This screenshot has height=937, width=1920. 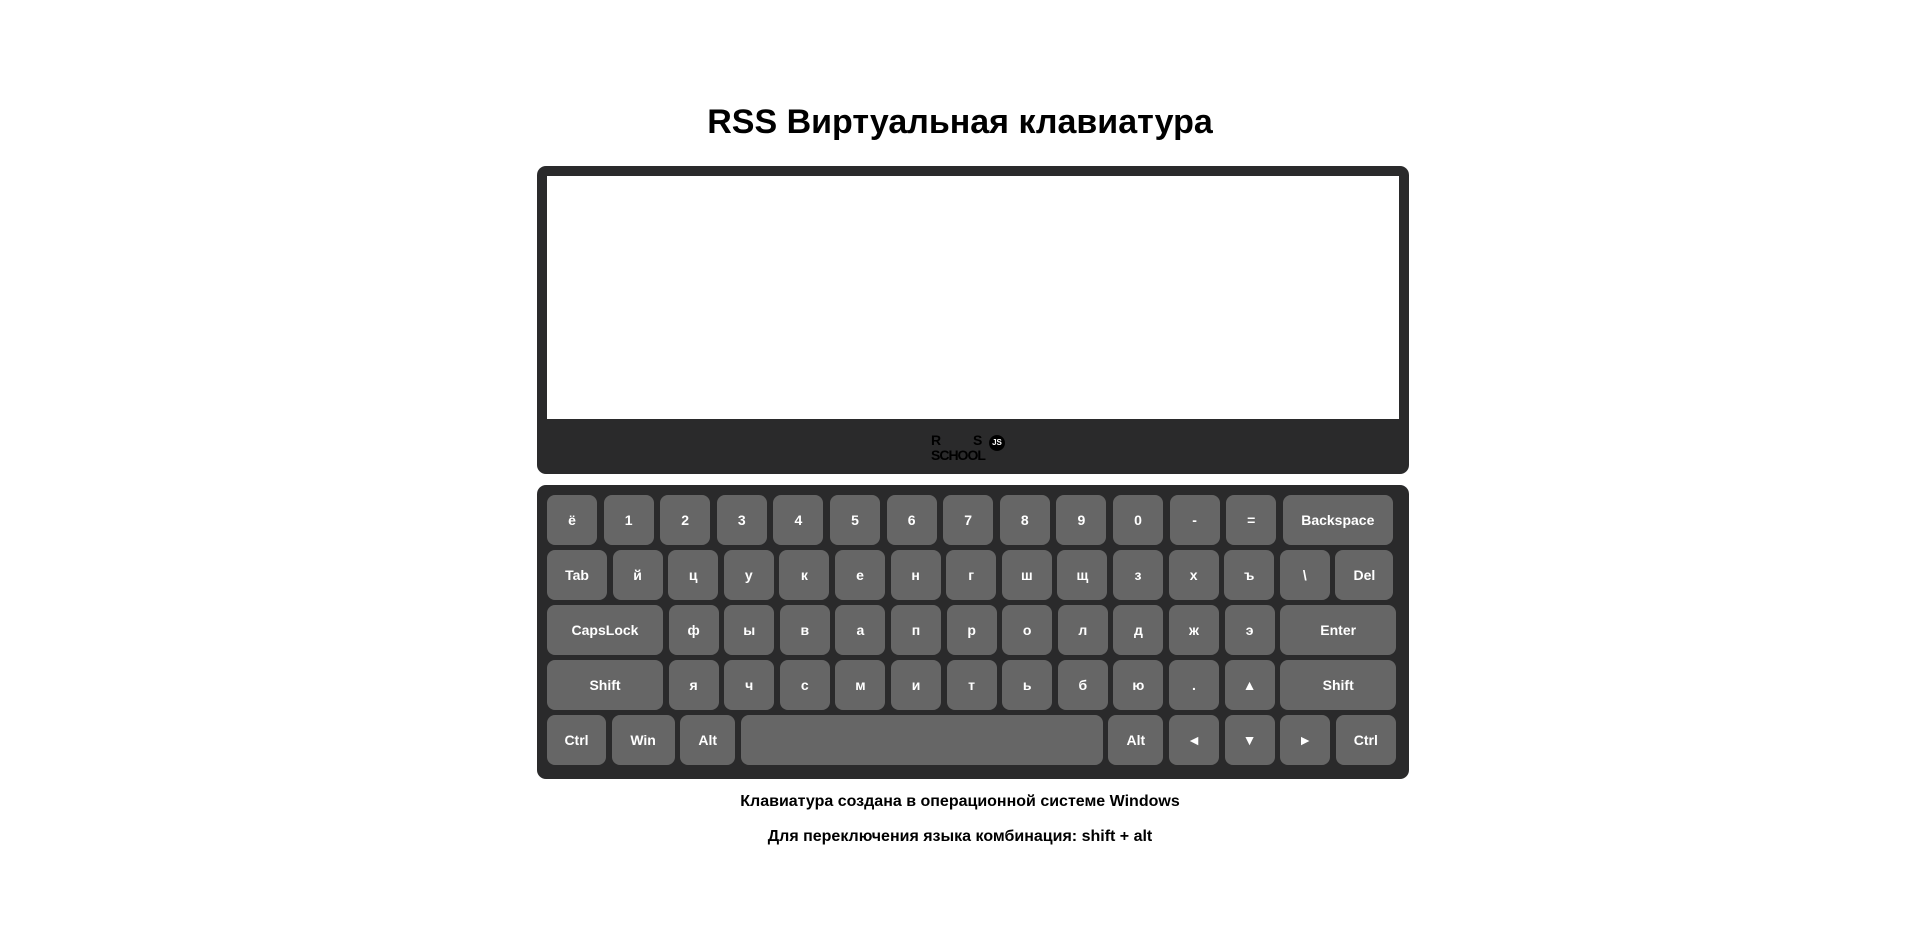 What do you see at coordinates (855, 520) in the screenshot?
I see `key-digit5: 5` at bounding box center [855, 520].